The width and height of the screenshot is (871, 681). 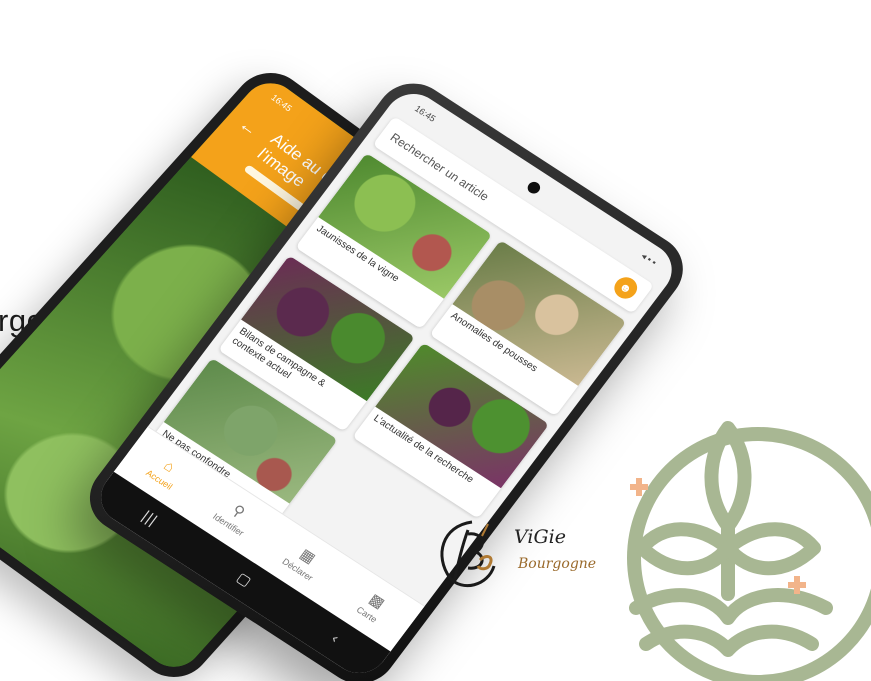 What do you see at coordinates (243, 580) in the screenshot?
I see `home-button: ▢` at bounding box center [243, 580].